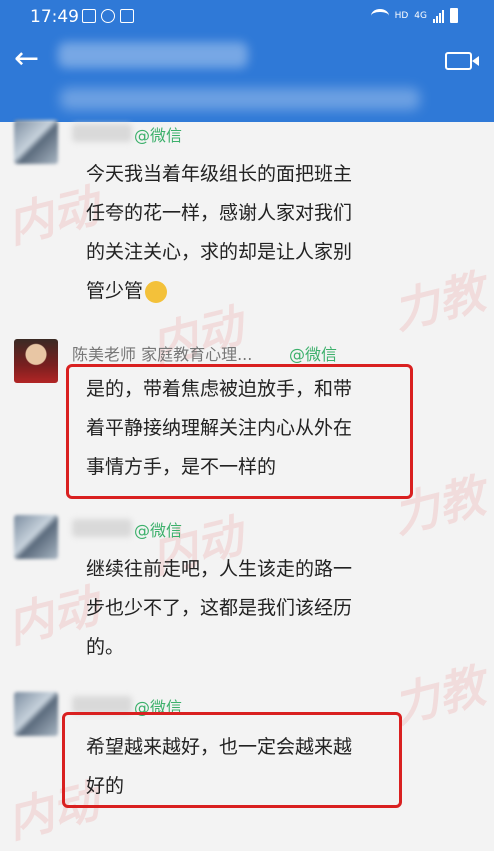  Describe the element at coordinates (153, 55) in the screenshot. I see `chat-title-redacted` at that location.